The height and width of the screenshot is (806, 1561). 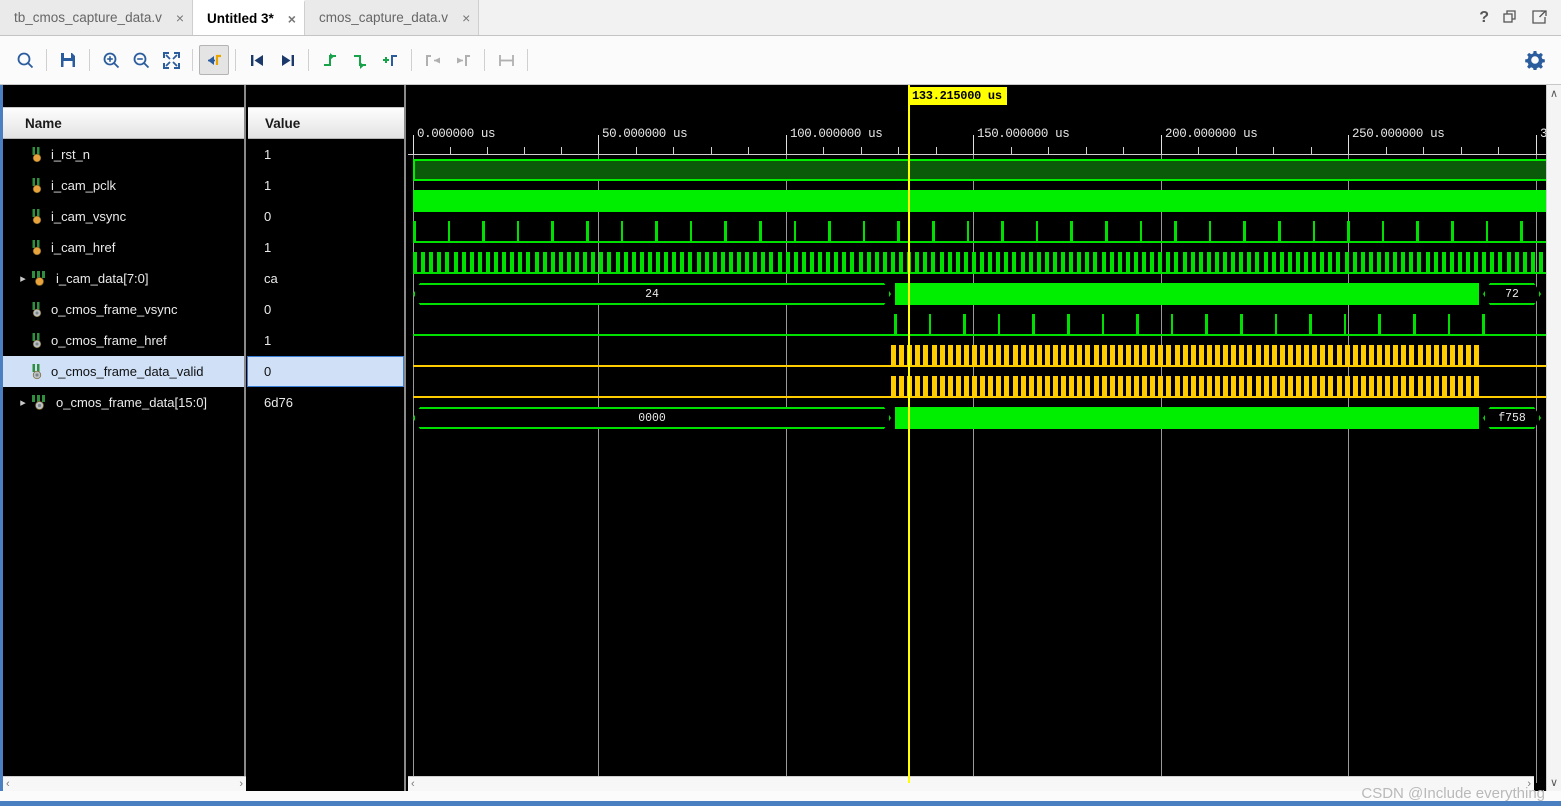 What do you see at coordinates (214, 60) in the screenshot?
I see `snap-to-transition-icon` at bounding box center [214, 60].